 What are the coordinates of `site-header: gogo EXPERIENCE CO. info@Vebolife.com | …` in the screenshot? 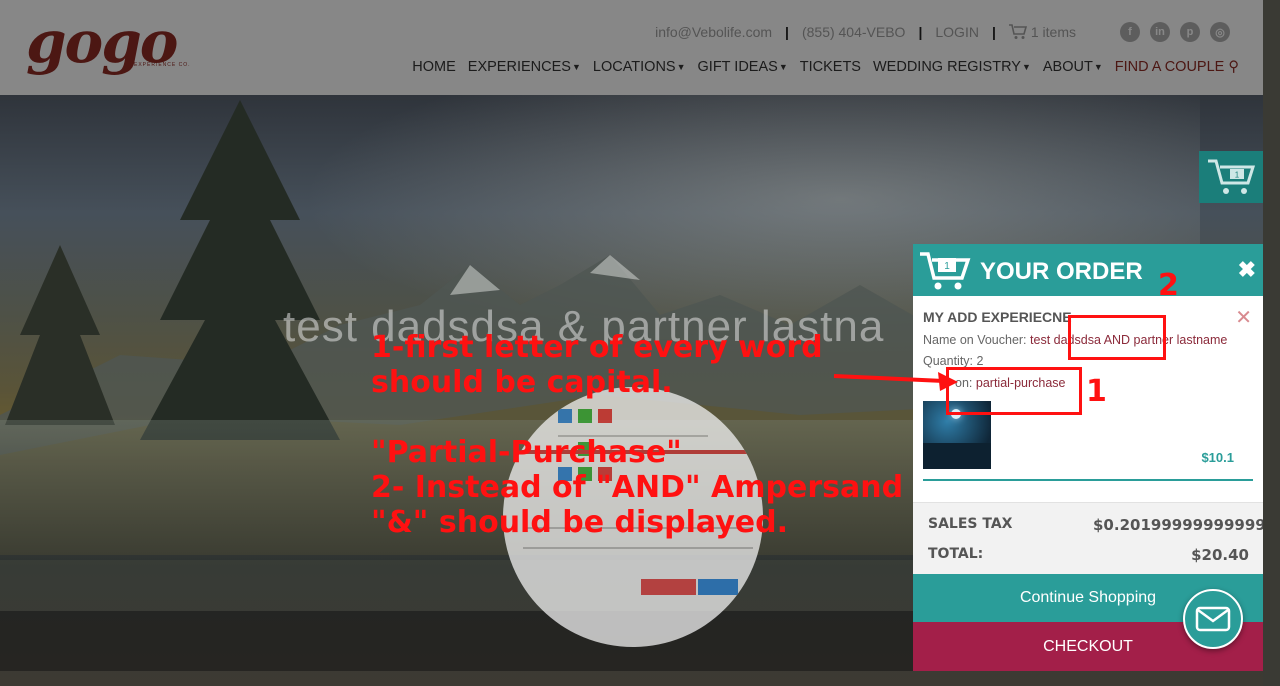 It's located at (631, 47).